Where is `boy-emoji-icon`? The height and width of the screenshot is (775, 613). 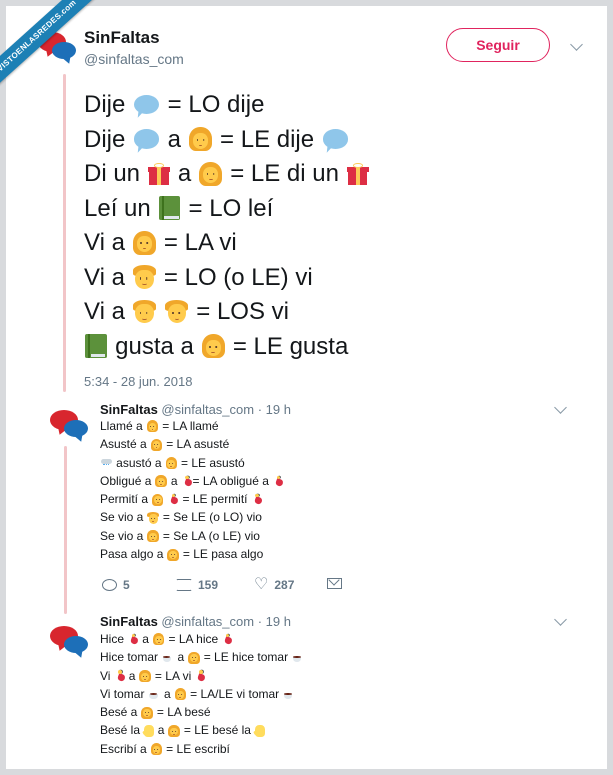
boy-emoji-icon is located at coordinates (144, 277).